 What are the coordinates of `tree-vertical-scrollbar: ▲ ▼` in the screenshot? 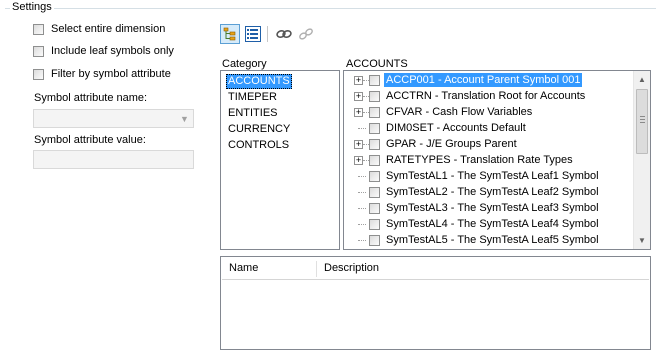 It's located at (641, 160).